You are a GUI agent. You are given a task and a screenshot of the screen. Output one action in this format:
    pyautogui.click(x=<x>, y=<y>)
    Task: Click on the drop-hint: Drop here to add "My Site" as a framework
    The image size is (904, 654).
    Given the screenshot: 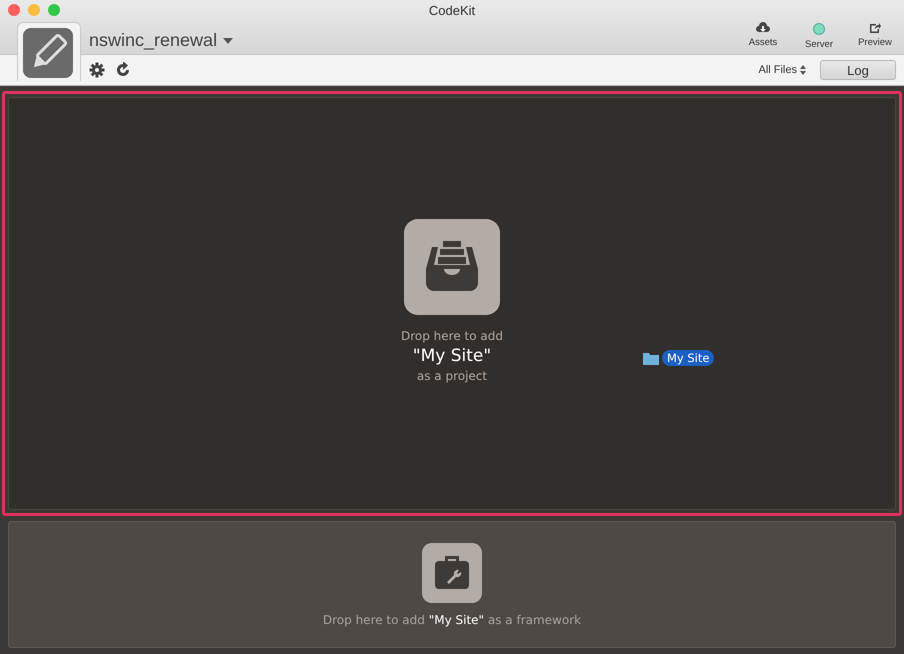 What is the action you would take?
    pyautogui.click(x=452, y=619)
    